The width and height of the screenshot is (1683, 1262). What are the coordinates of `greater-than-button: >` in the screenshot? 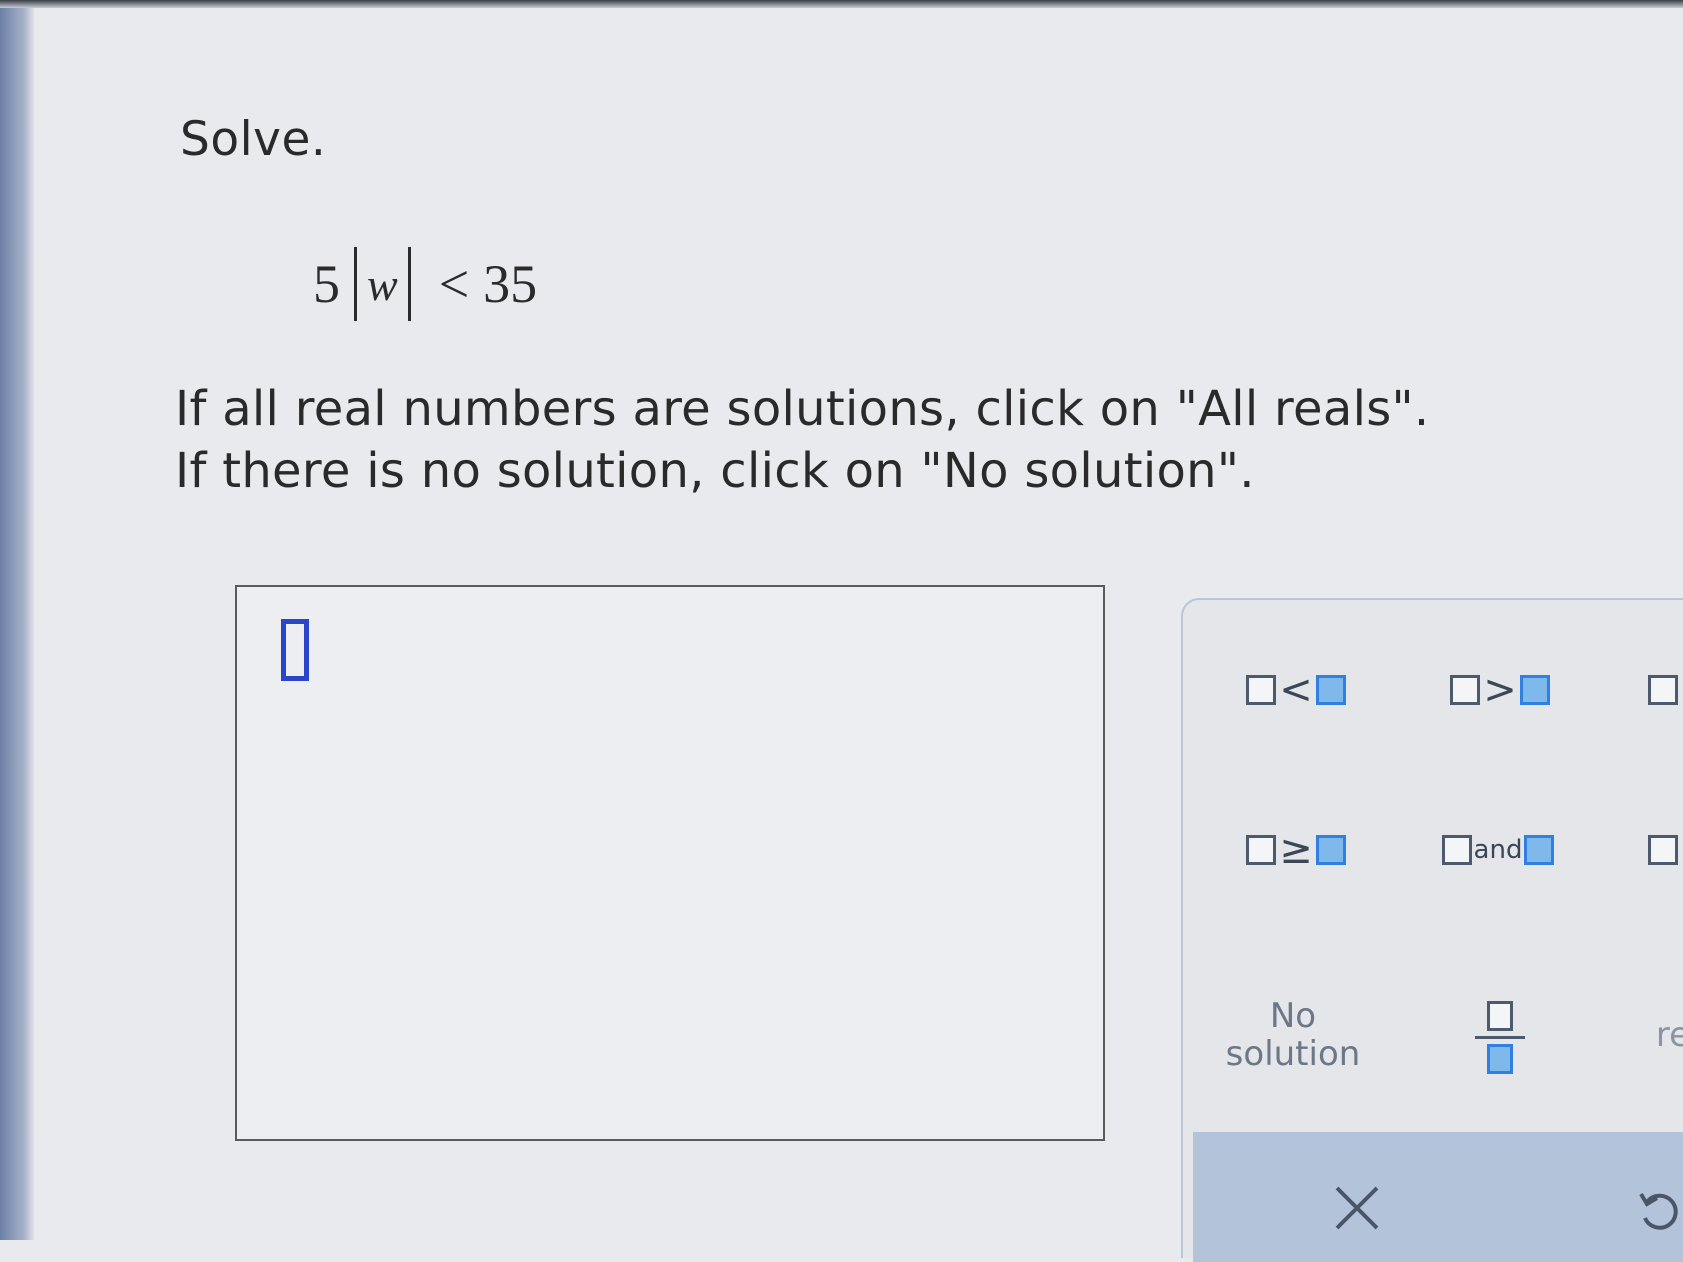 It's located at (1500, 690).